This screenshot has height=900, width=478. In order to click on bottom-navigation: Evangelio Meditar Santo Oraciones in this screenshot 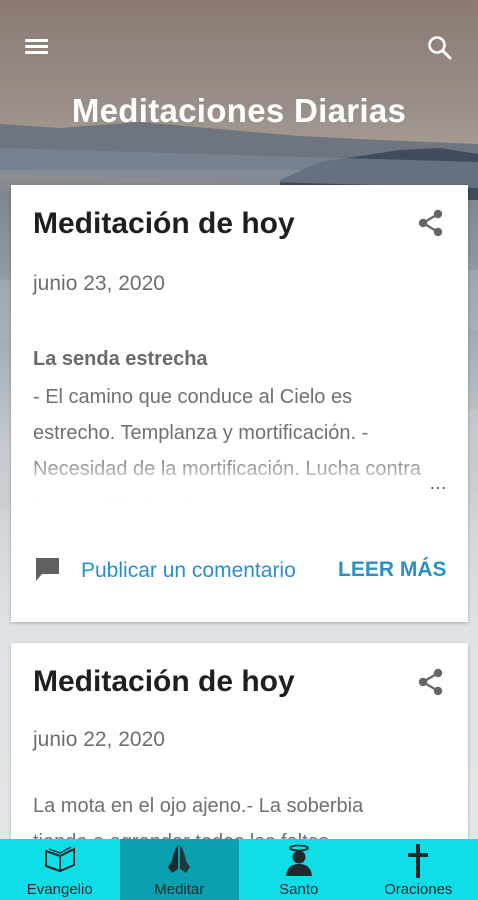, I will do `click(239, 869)`.